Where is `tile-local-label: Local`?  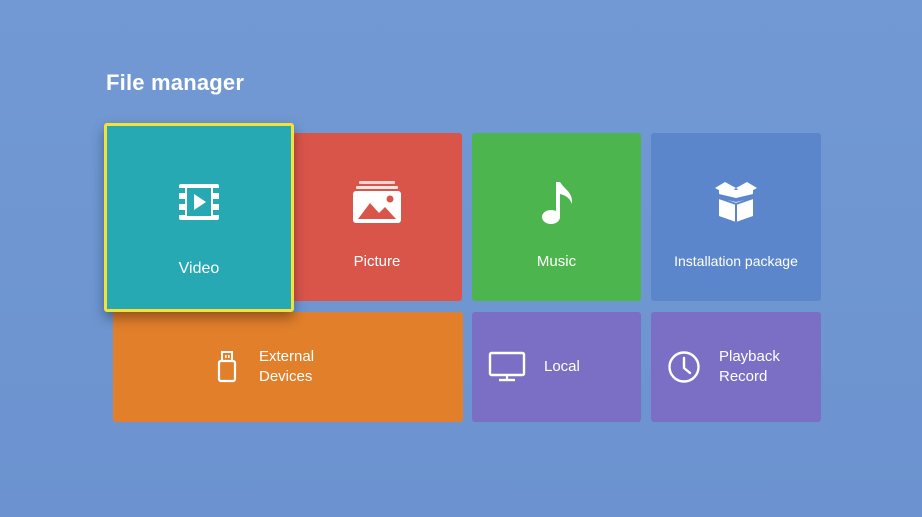
tile-local-label: Local is located at coordinates (562, 366).